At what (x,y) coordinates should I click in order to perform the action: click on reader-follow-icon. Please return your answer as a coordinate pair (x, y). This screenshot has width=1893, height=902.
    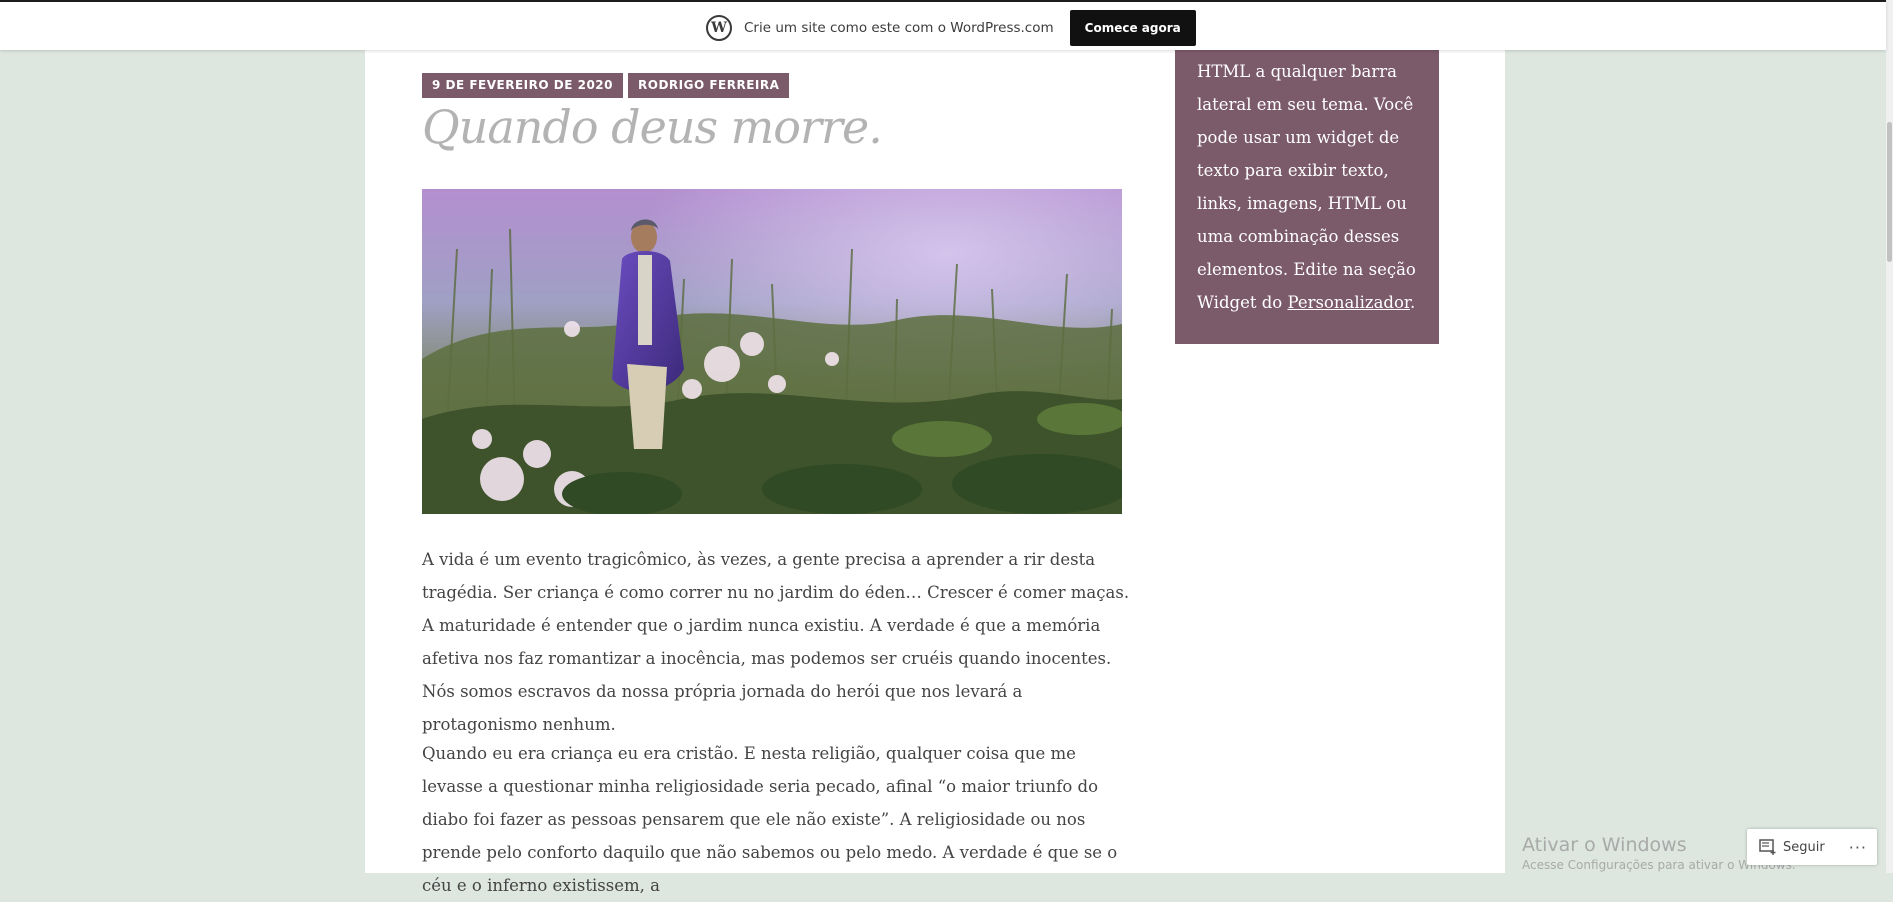
    Looking at the image, I should click on (1767, 847).